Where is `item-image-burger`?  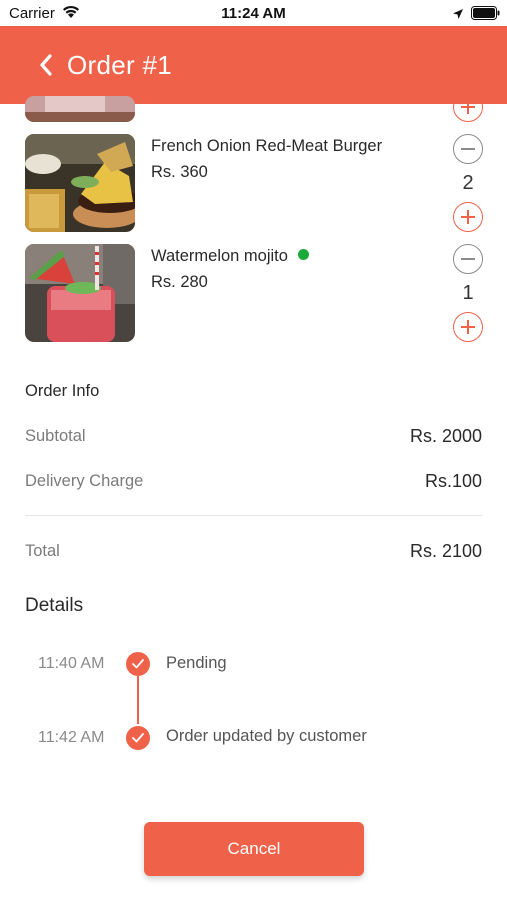 item-image-burger is located at coordinates (80, 183).